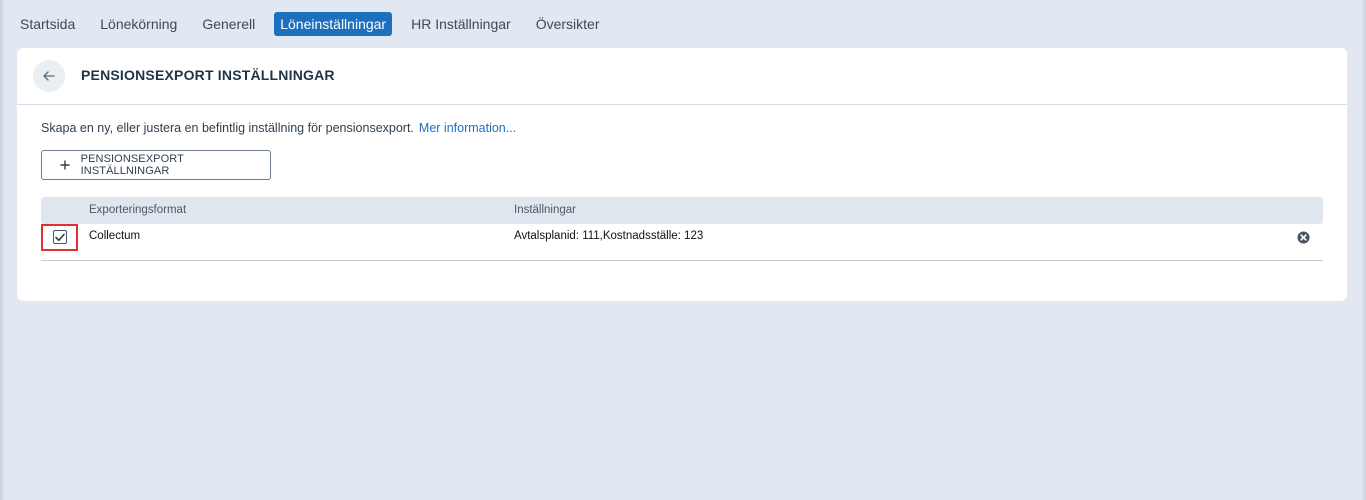 This screenshot has width=1366, height=500. I want to click on arrow-left-icon, so click(49, 76).